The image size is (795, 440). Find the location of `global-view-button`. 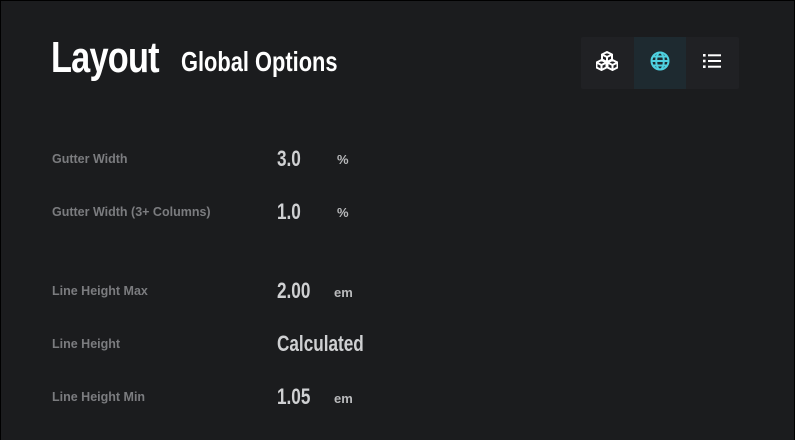

global-view-button is located at coordinates (660, 63).